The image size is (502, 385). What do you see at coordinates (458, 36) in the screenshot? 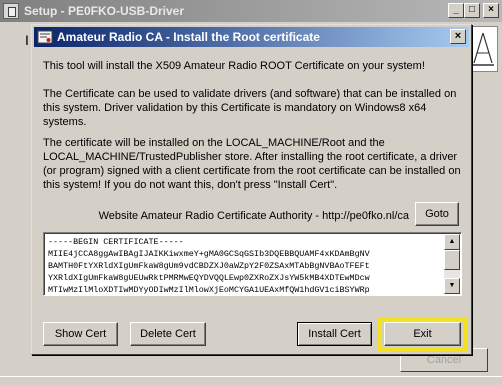
I see `dialog-close-button: ×` at bounding box center [458, 36].